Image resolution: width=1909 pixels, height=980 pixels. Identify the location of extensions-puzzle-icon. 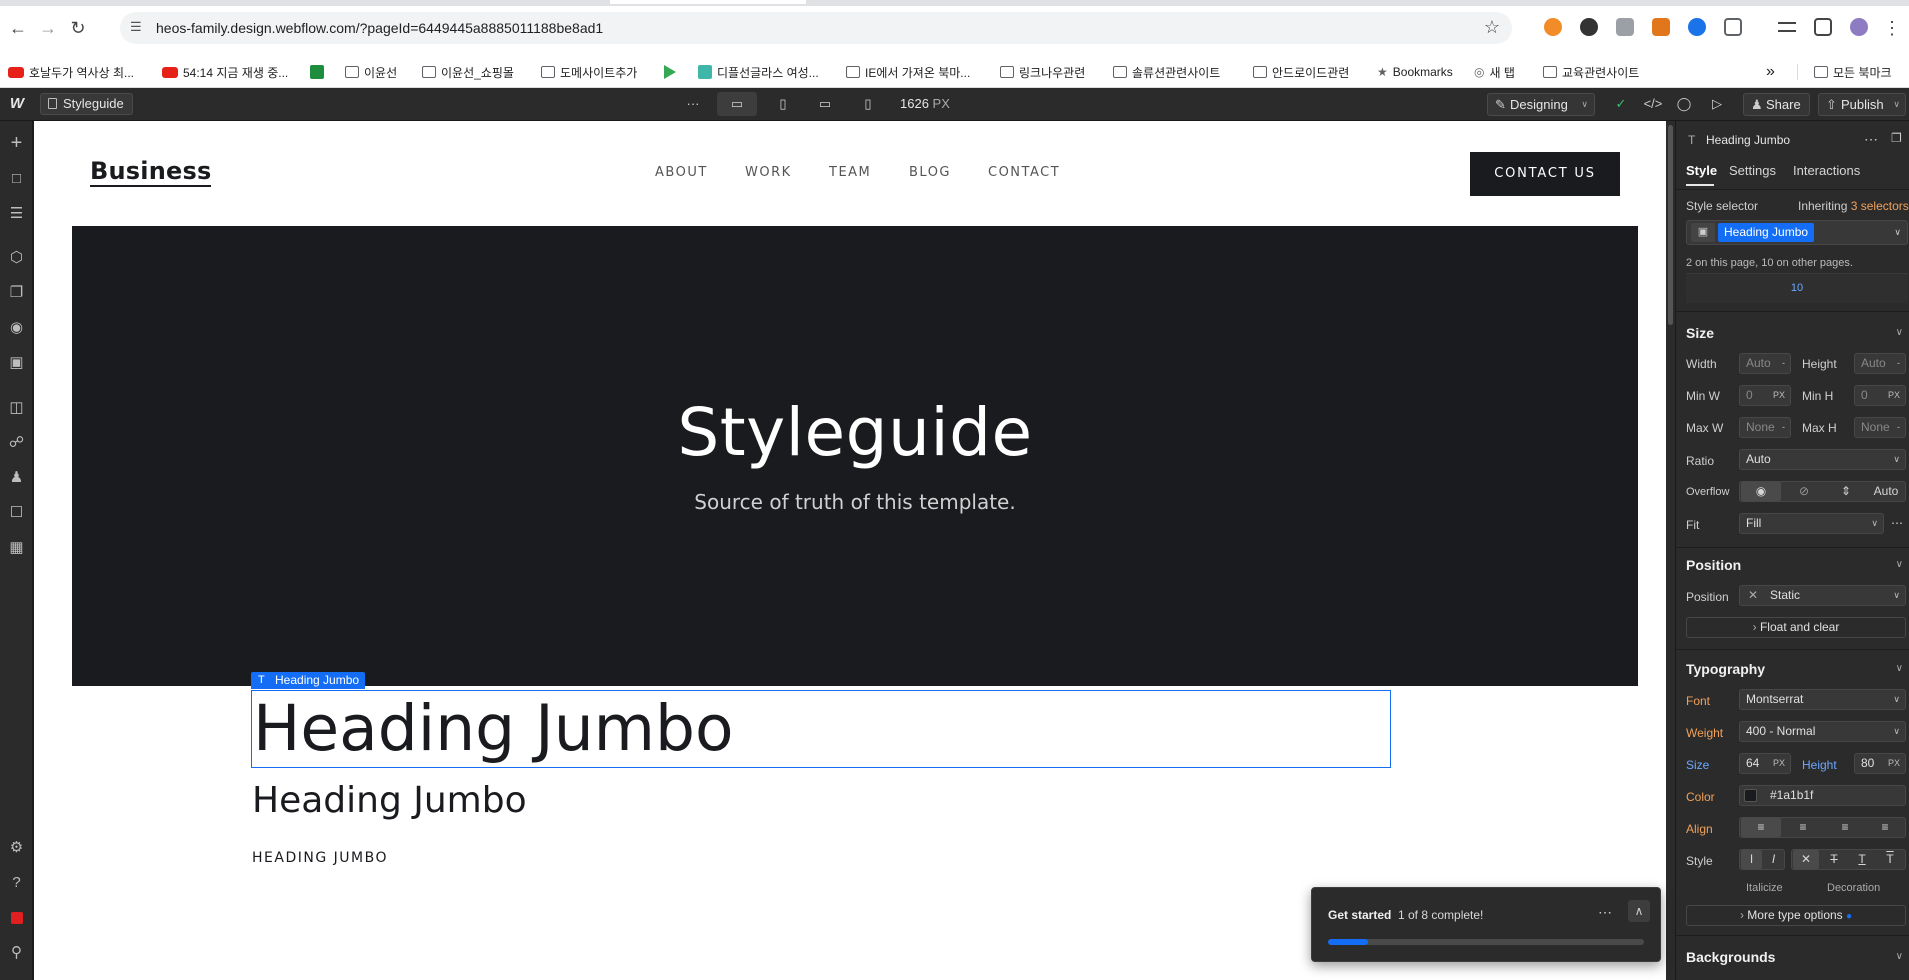
(1733, 27).